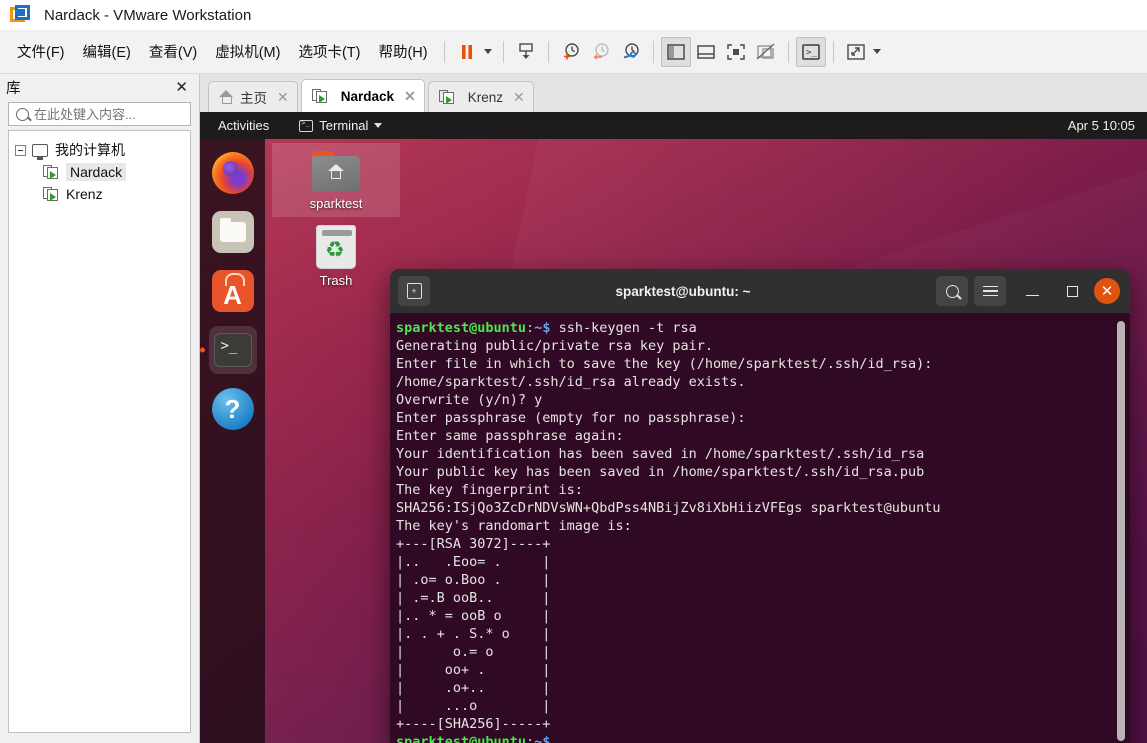 The image size is (1147, 743). I want to click on terminal-search-button, so click(952, 291).